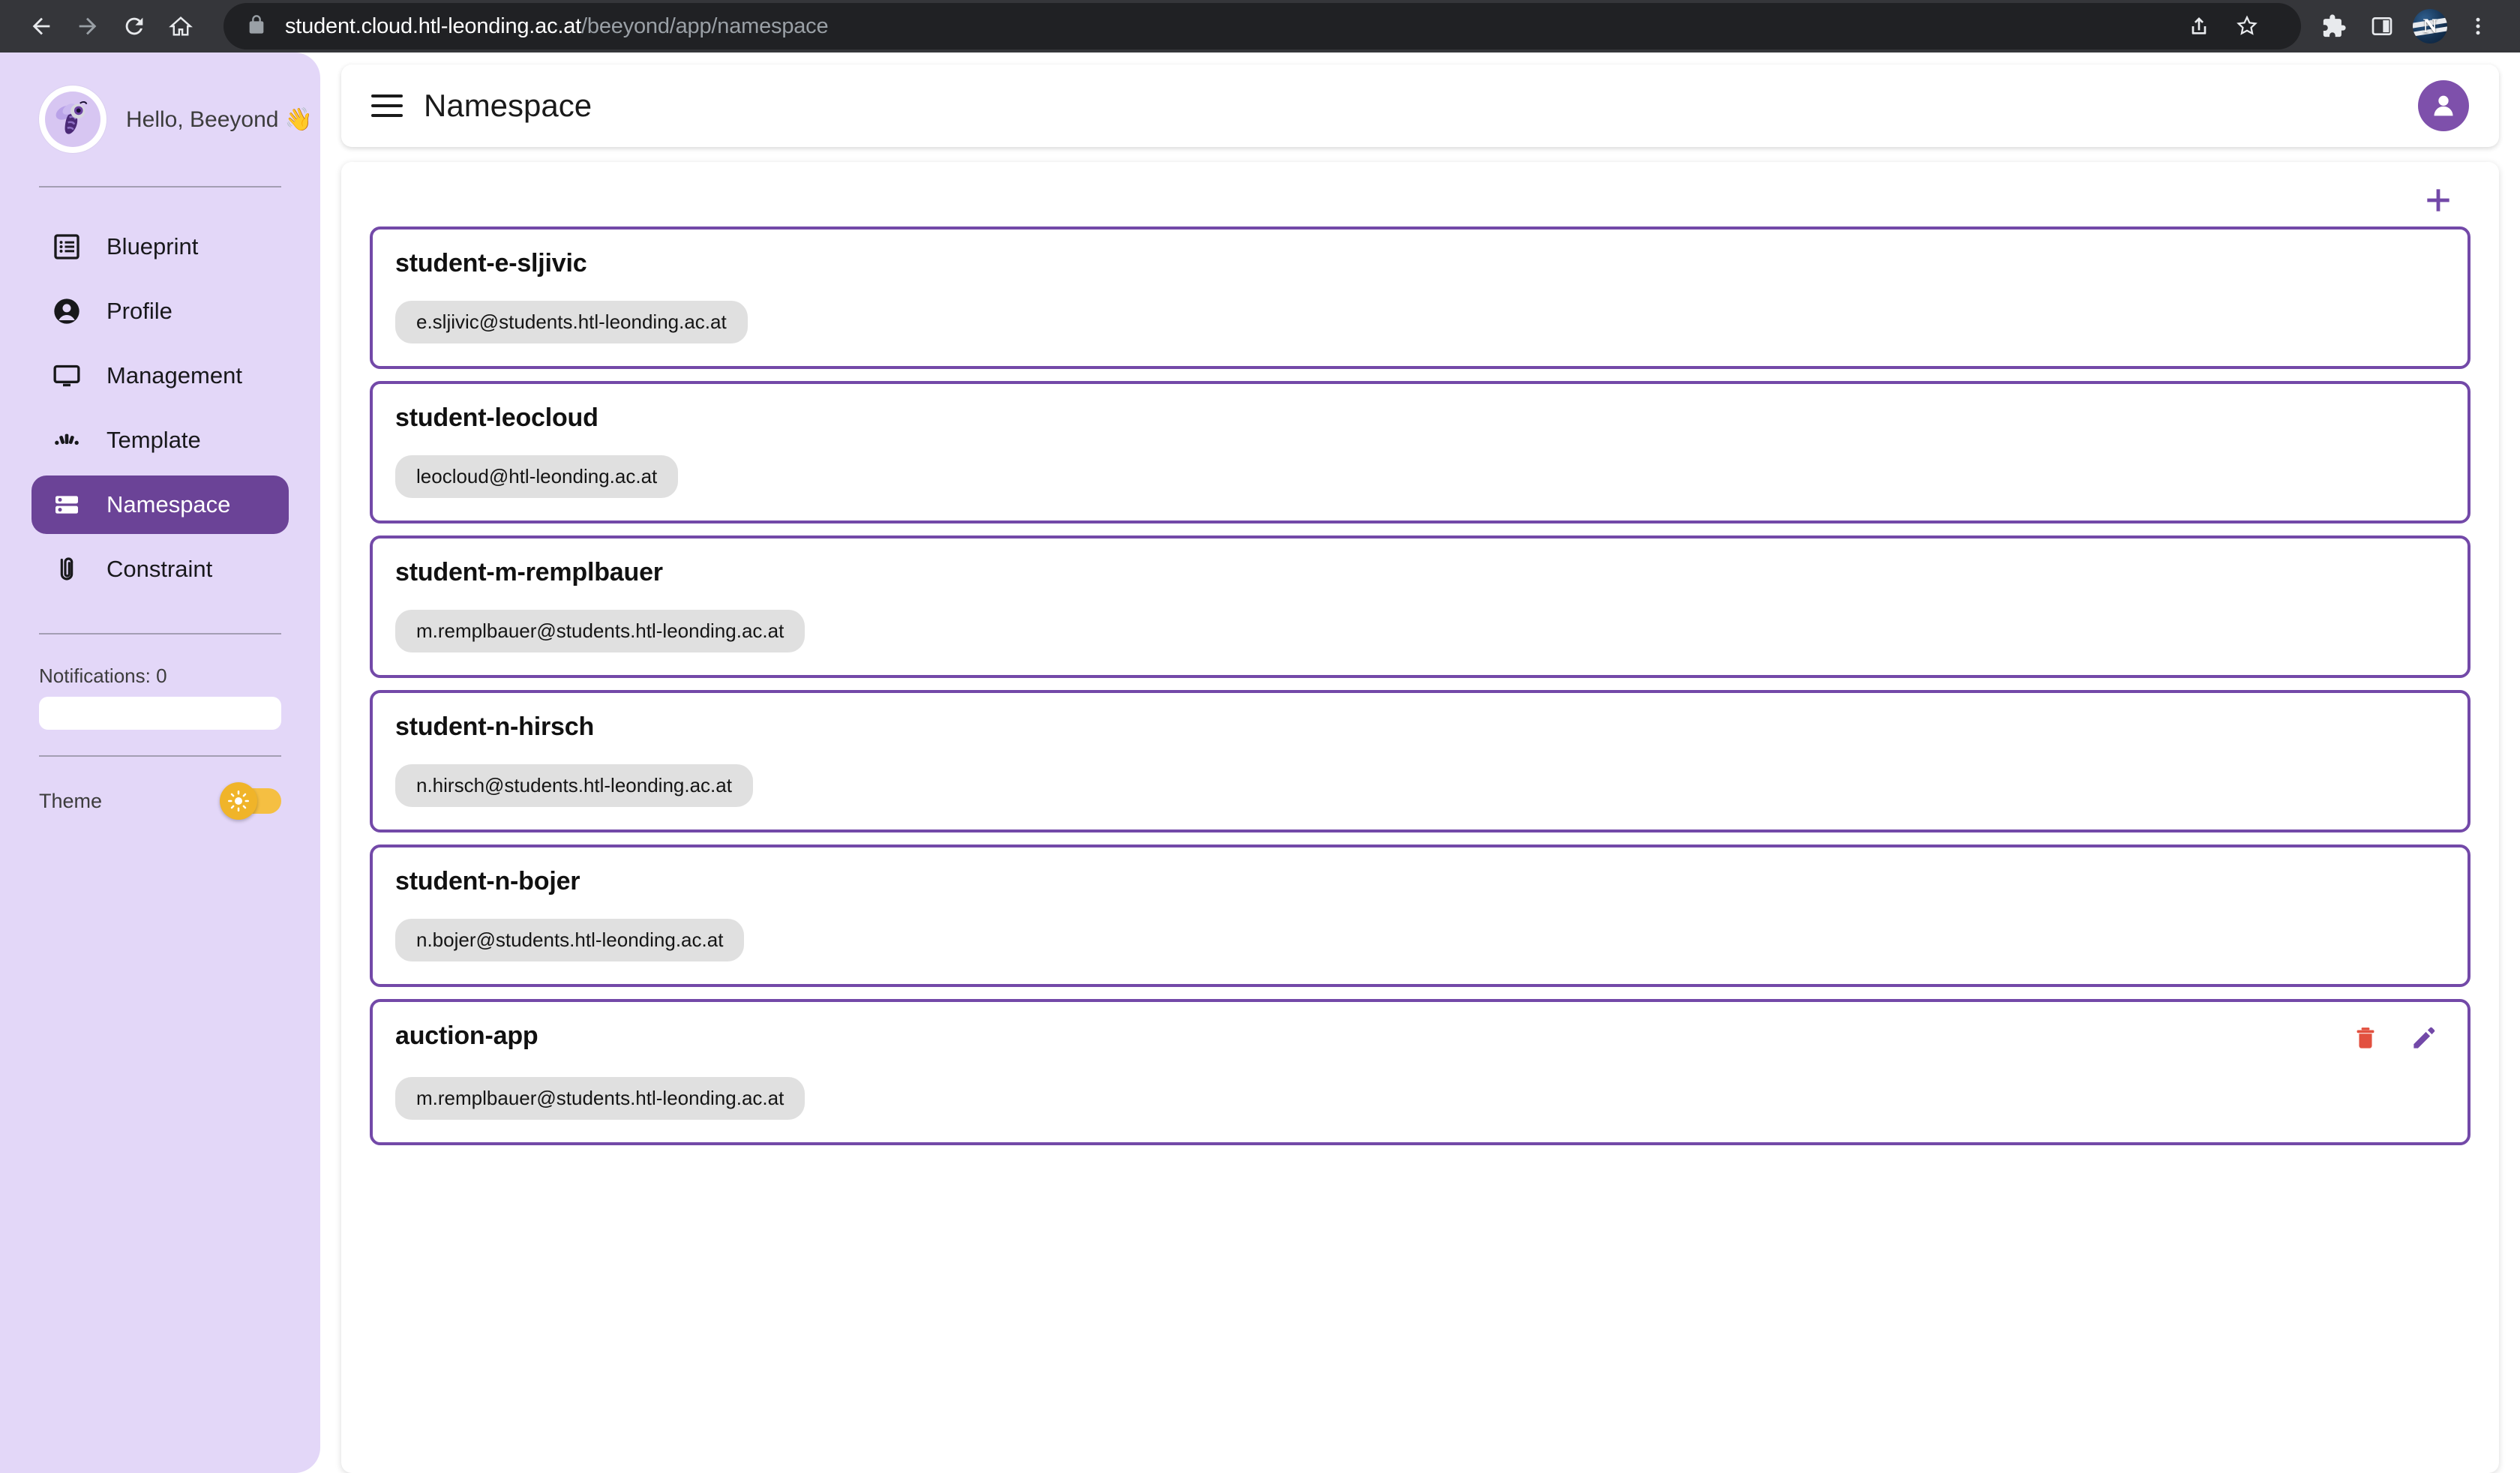  I want to click on plus-icon, so click(2438, 200).